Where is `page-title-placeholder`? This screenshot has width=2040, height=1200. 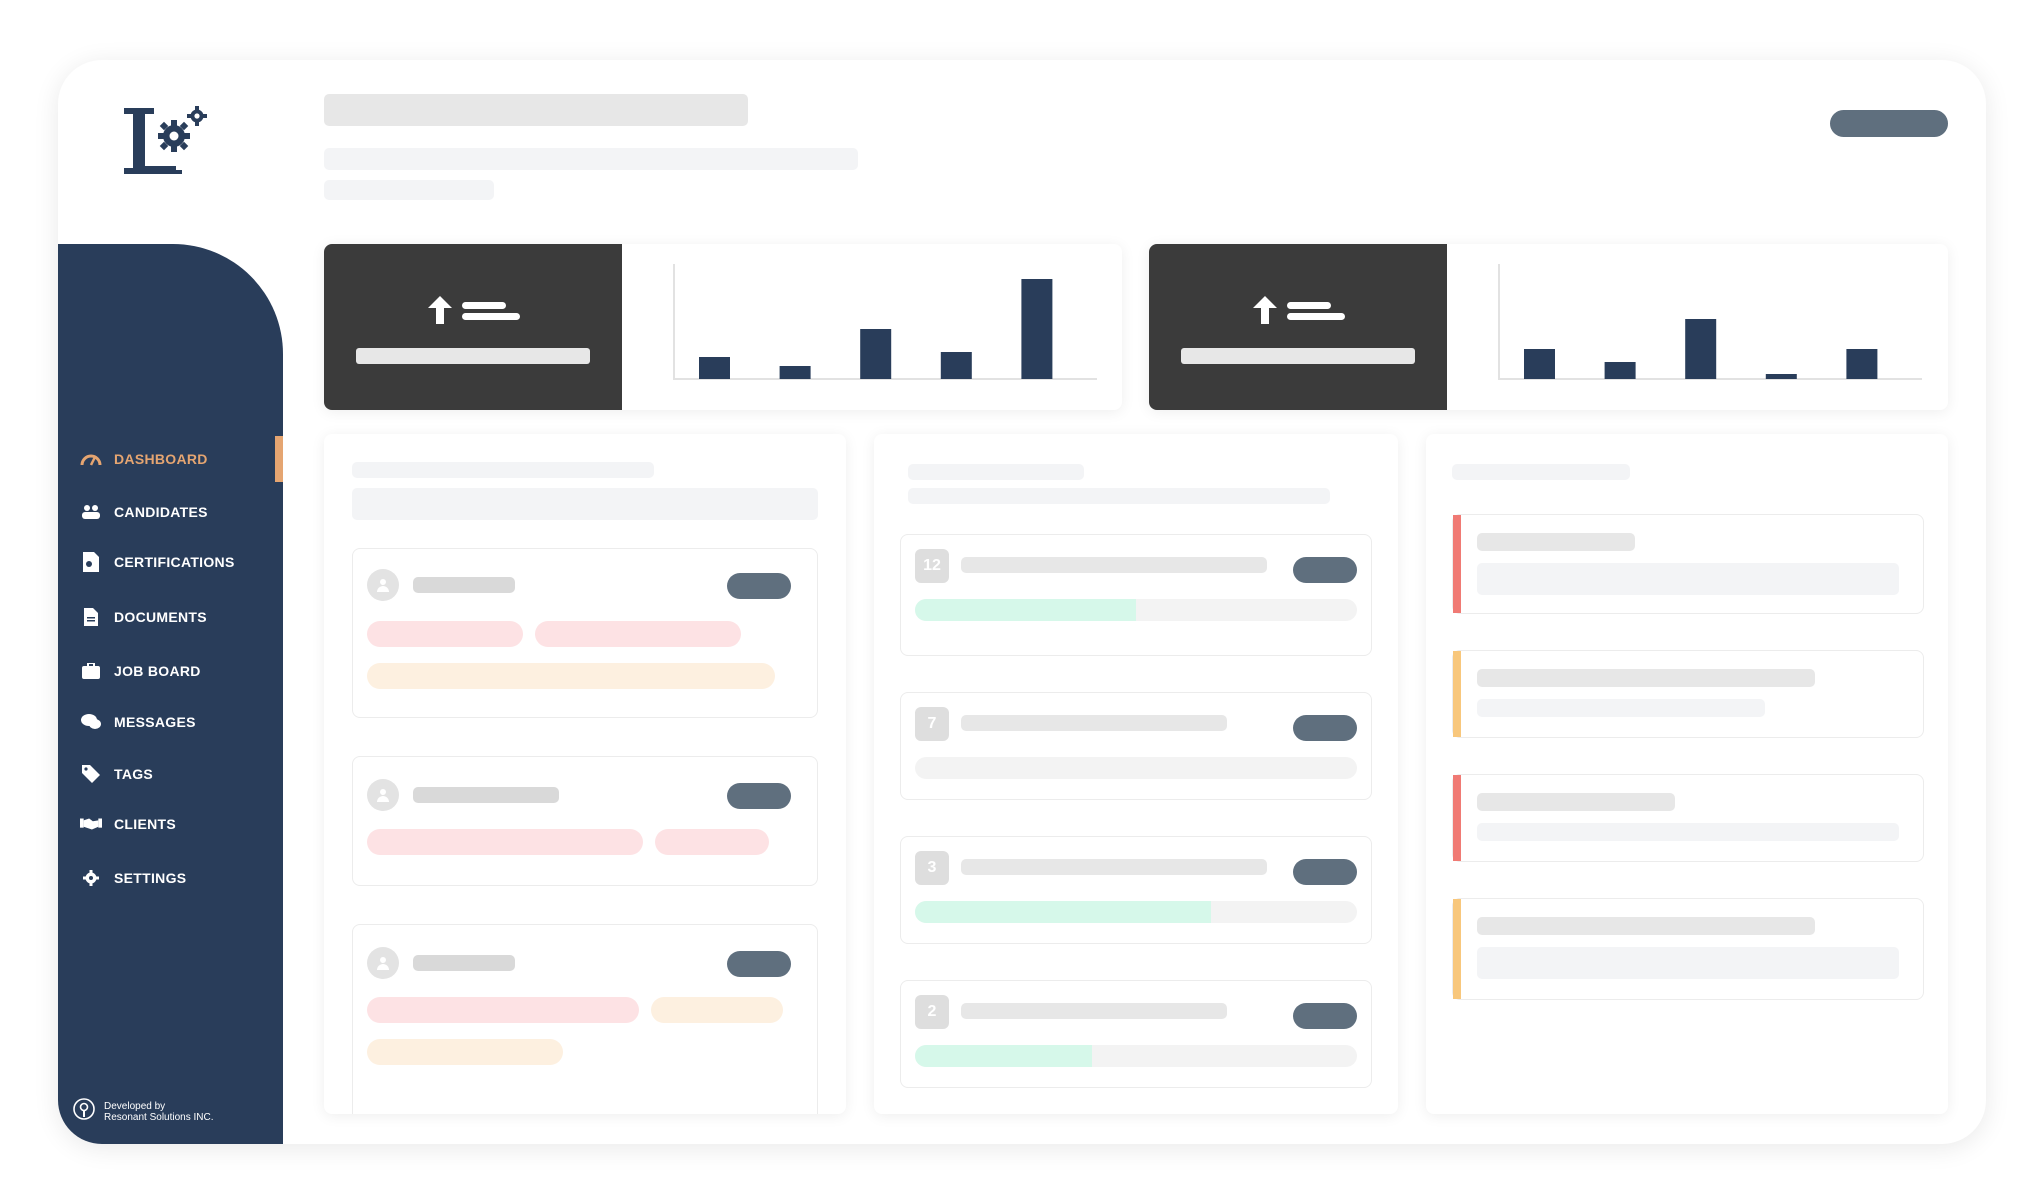
page-title-placeholder is located at coordinates (536, 110).